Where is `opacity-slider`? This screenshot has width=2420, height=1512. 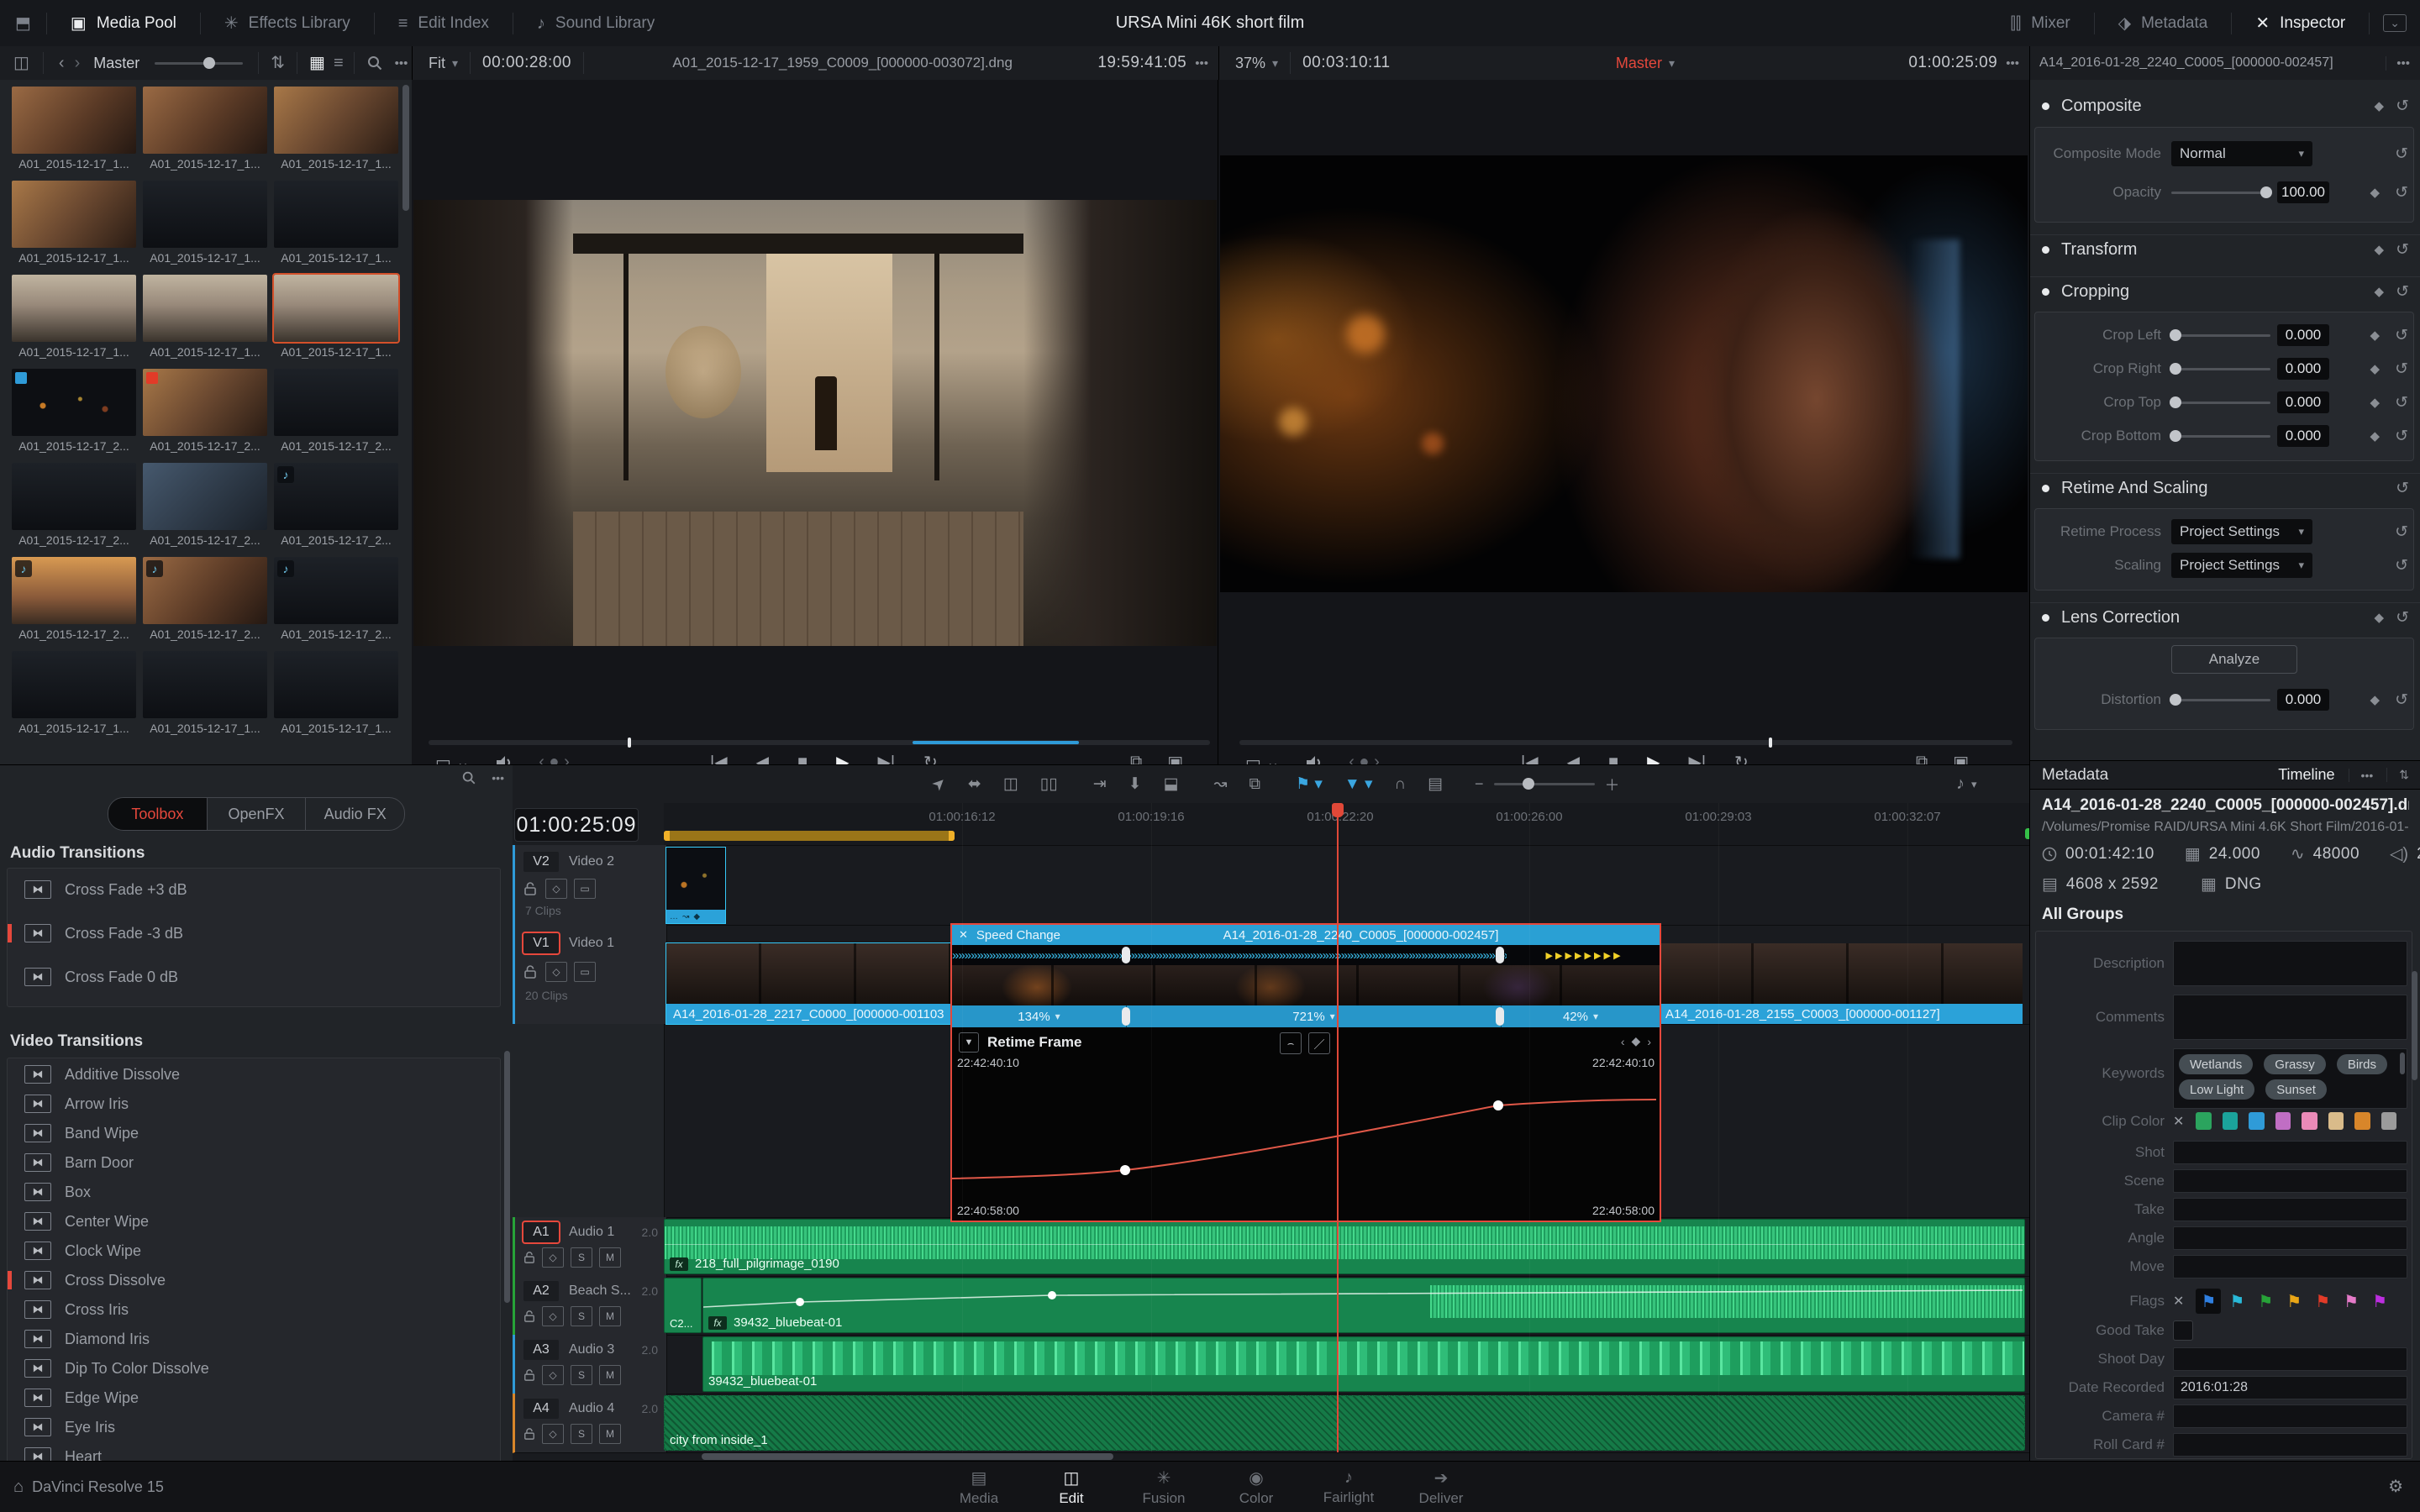 opacity-slider is located at coordinates (2221, 192).